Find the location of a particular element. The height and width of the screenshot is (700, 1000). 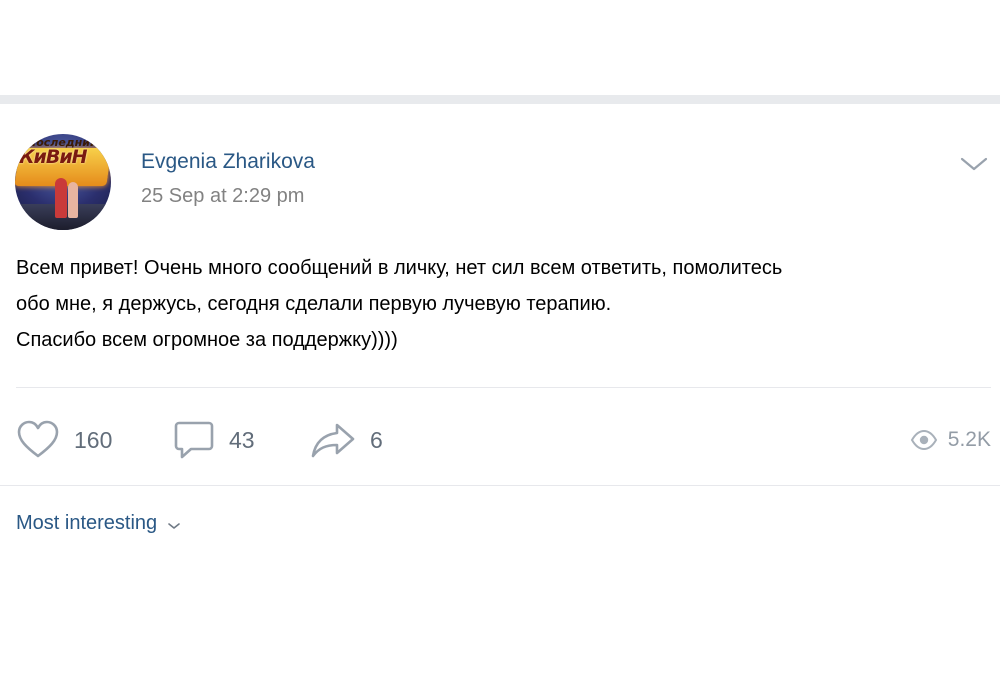

avatar-banner-title: КиВиН is located at coordinates (53, 157).